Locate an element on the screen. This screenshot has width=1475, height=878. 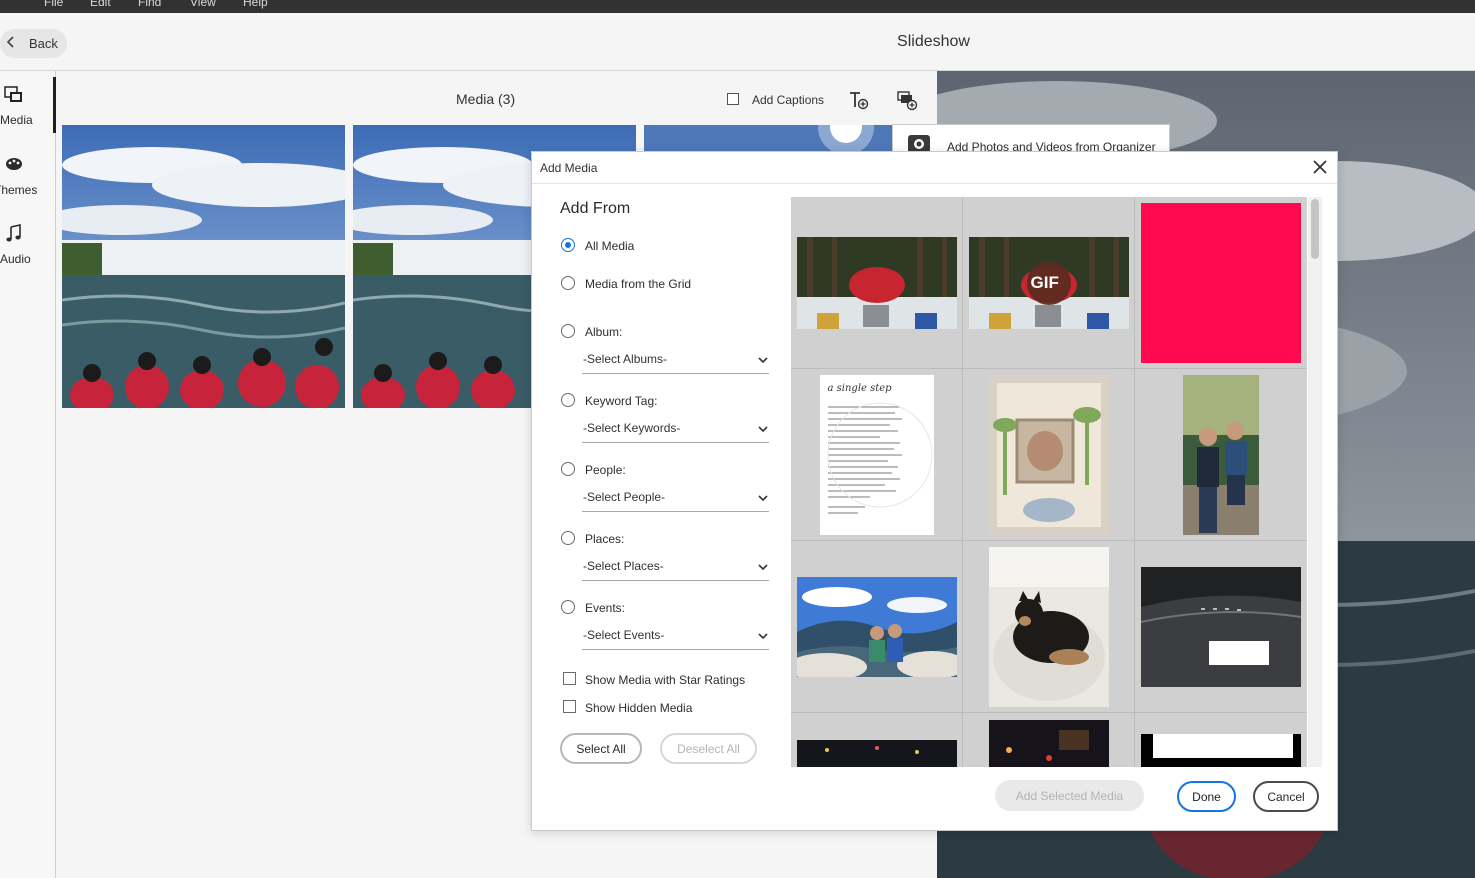
nav-item-audio: Audio is located at coordinates (28, 249).